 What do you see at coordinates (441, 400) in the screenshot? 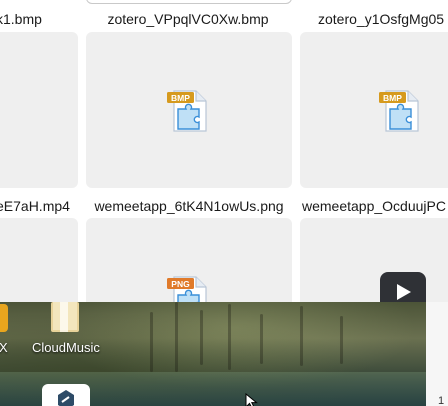
I see `side-panel-text: 1` at bounding box center [441, 400].